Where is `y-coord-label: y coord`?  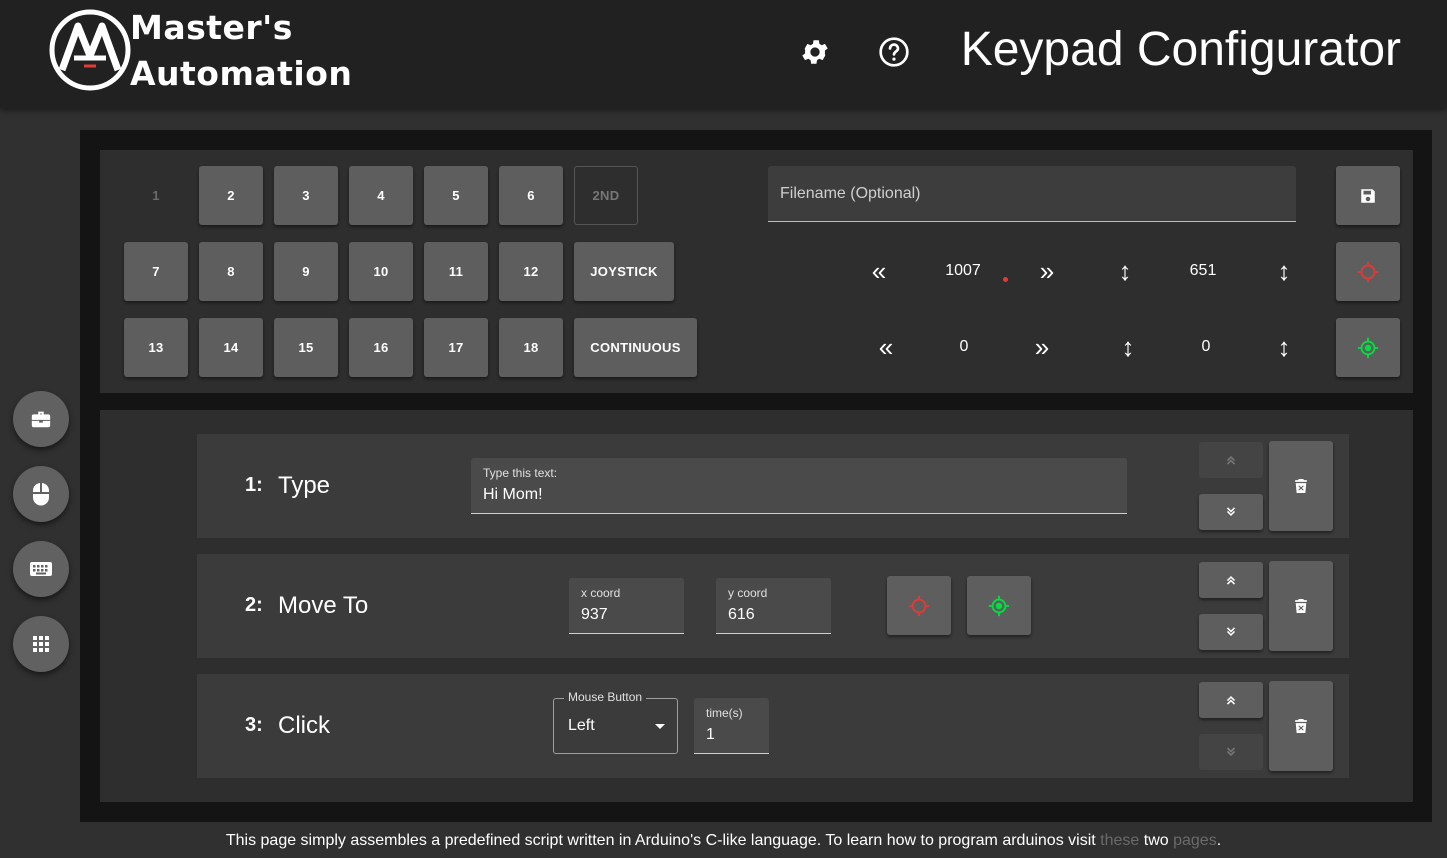 y-coord-label: y coord is located at coordinates (748, 593).